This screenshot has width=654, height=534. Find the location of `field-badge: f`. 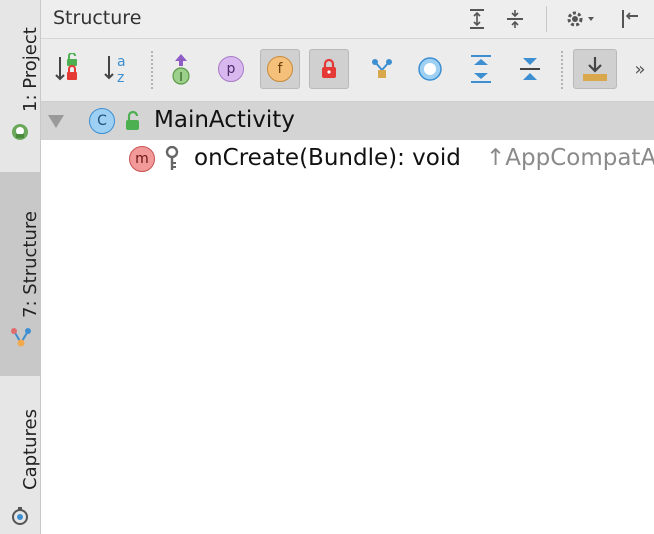

field-badge: f is located at coordinates (280, 69).